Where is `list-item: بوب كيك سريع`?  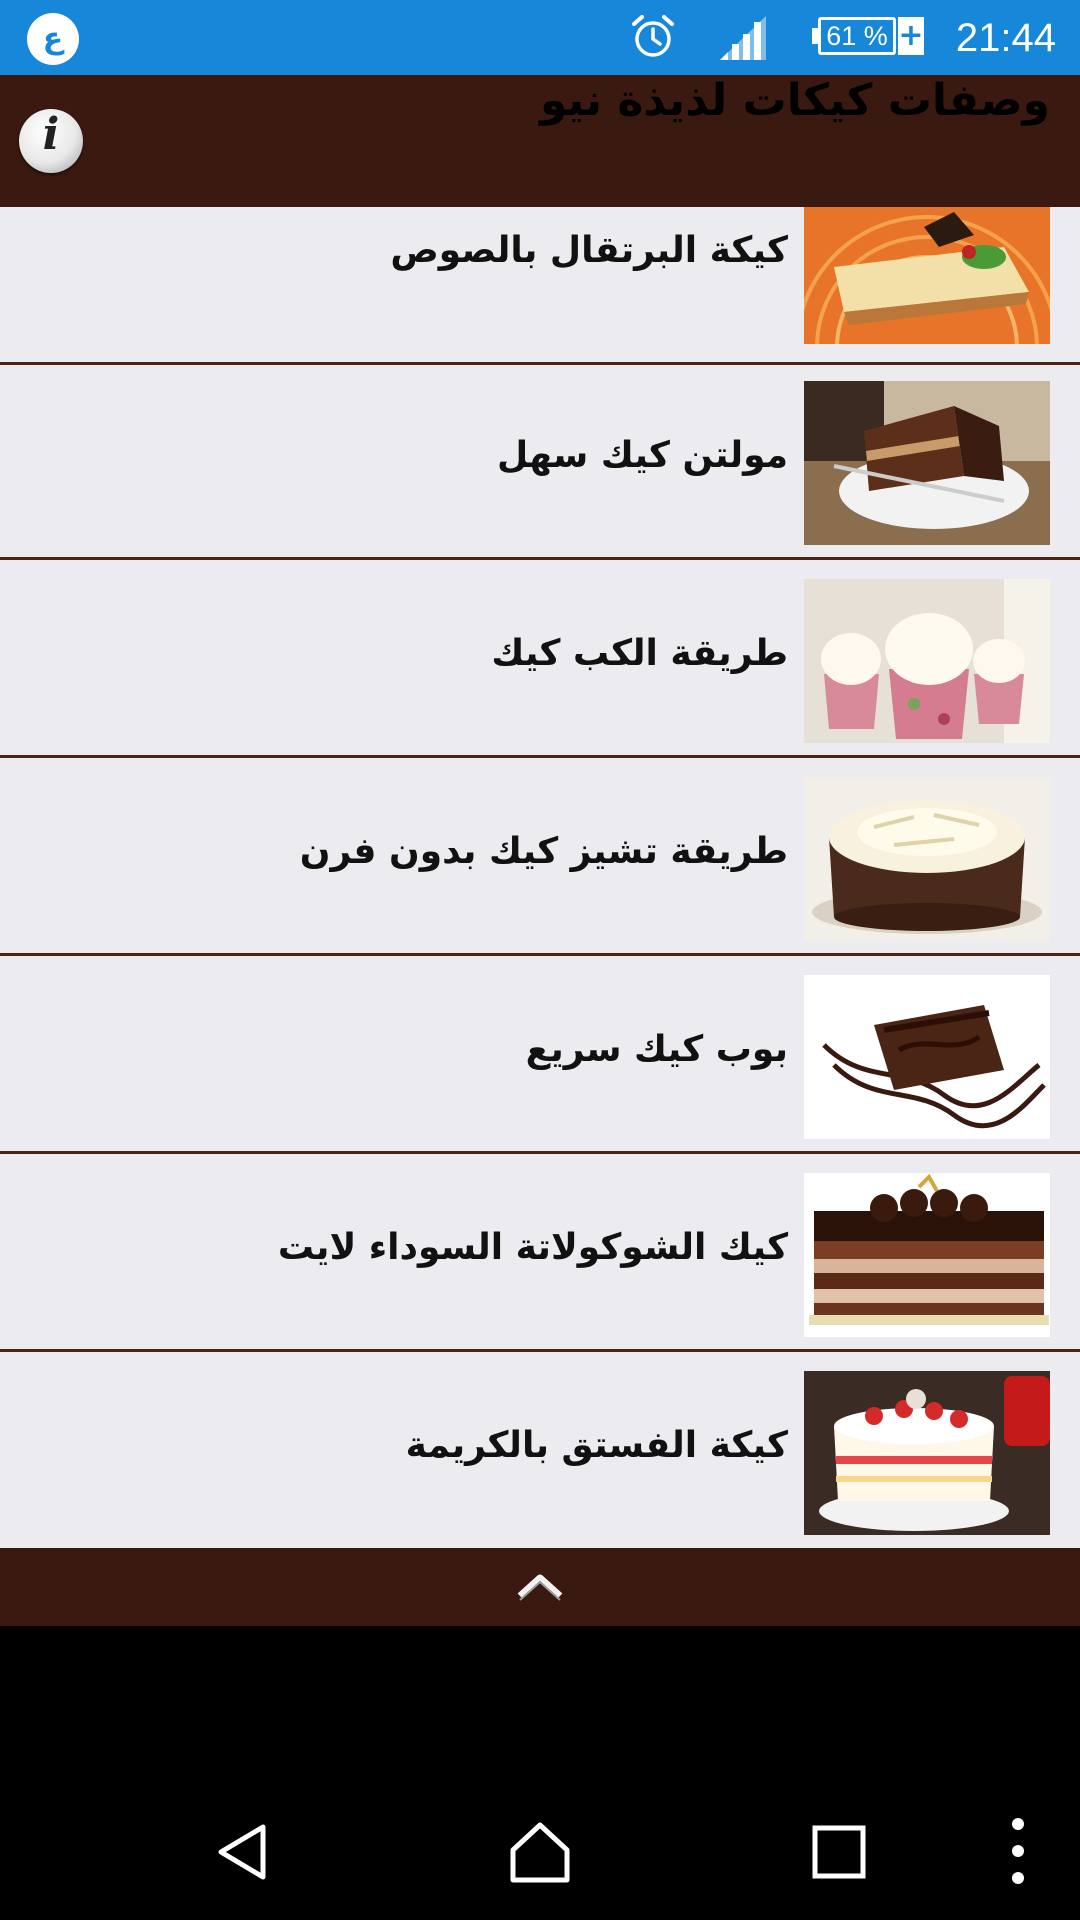 list-item: بوب كيك سريع is located at coordinates (540, 1056).